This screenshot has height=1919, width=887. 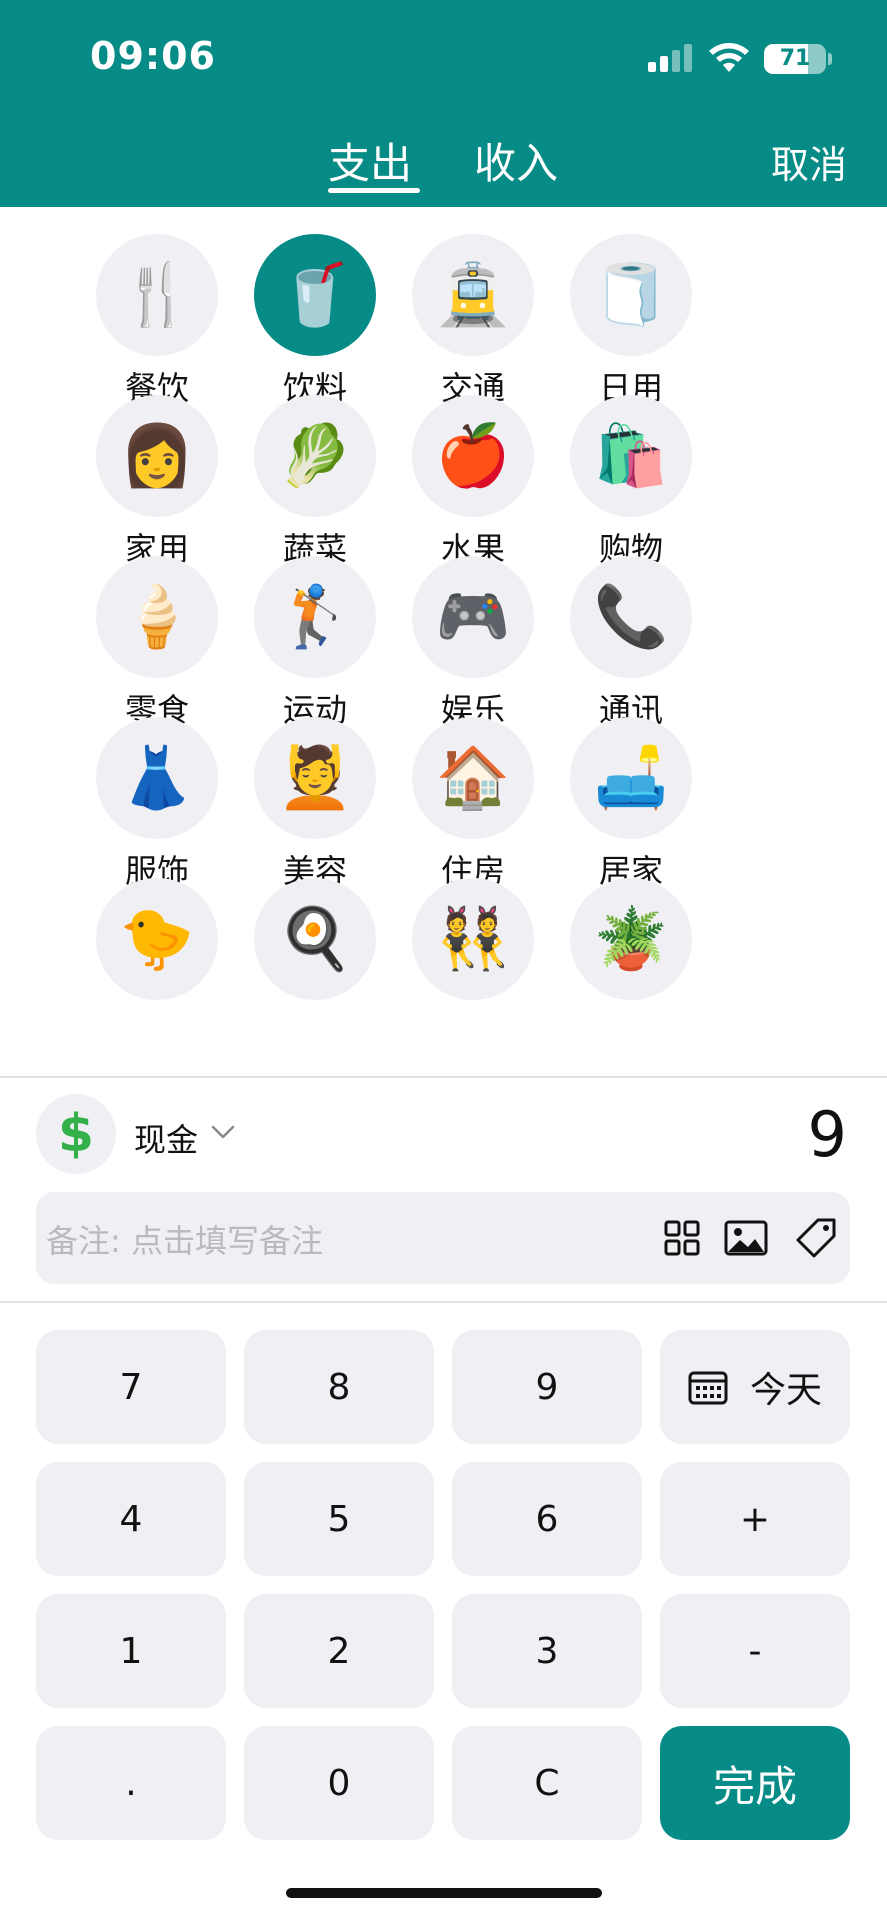 I want to click on category-item: 🪴, so click(x=620, y=926).